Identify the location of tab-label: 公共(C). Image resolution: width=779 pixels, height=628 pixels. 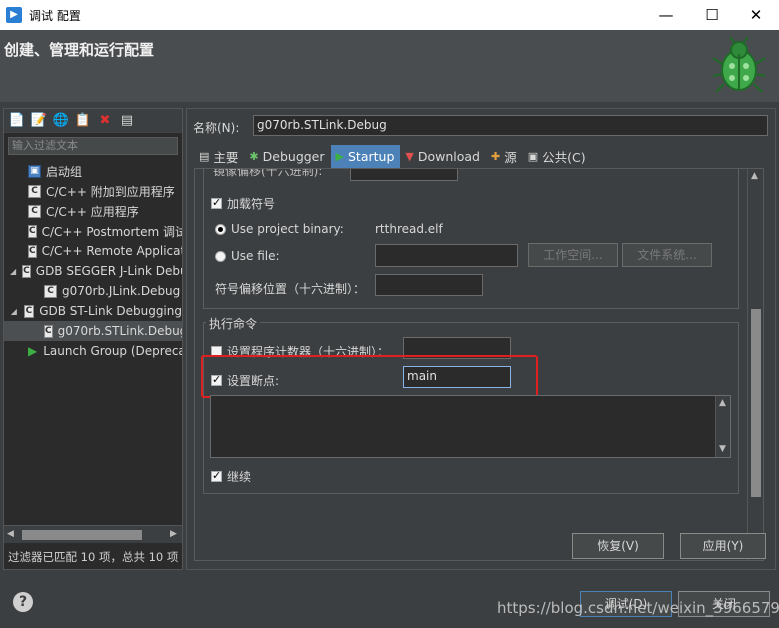
(564, 157).